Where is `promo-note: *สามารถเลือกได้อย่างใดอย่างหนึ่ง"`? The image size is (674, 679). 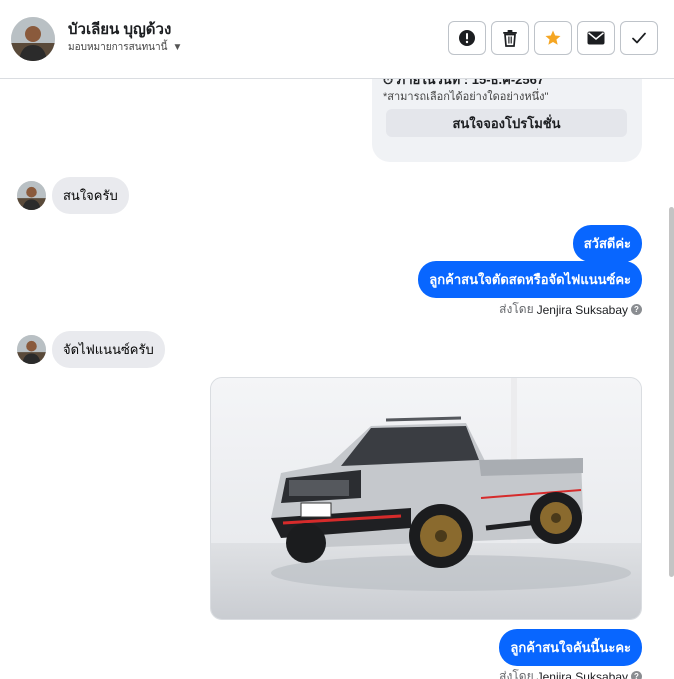
promo-note: *สามารถเลือกได้อย่างใดอย่างหนึ่ง" is located at coordinates (466, 97).